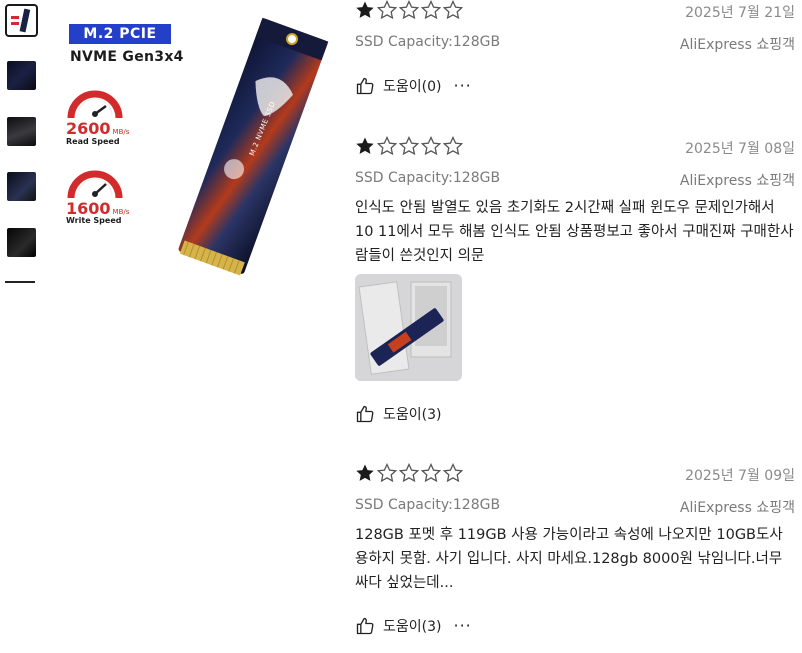 This screenshot has width=802, height=653. What do you see at coordinates (740, 476) in the screenshot?
I see `review-date: 2025년 7월 09일` at bounding box center [740, 476].